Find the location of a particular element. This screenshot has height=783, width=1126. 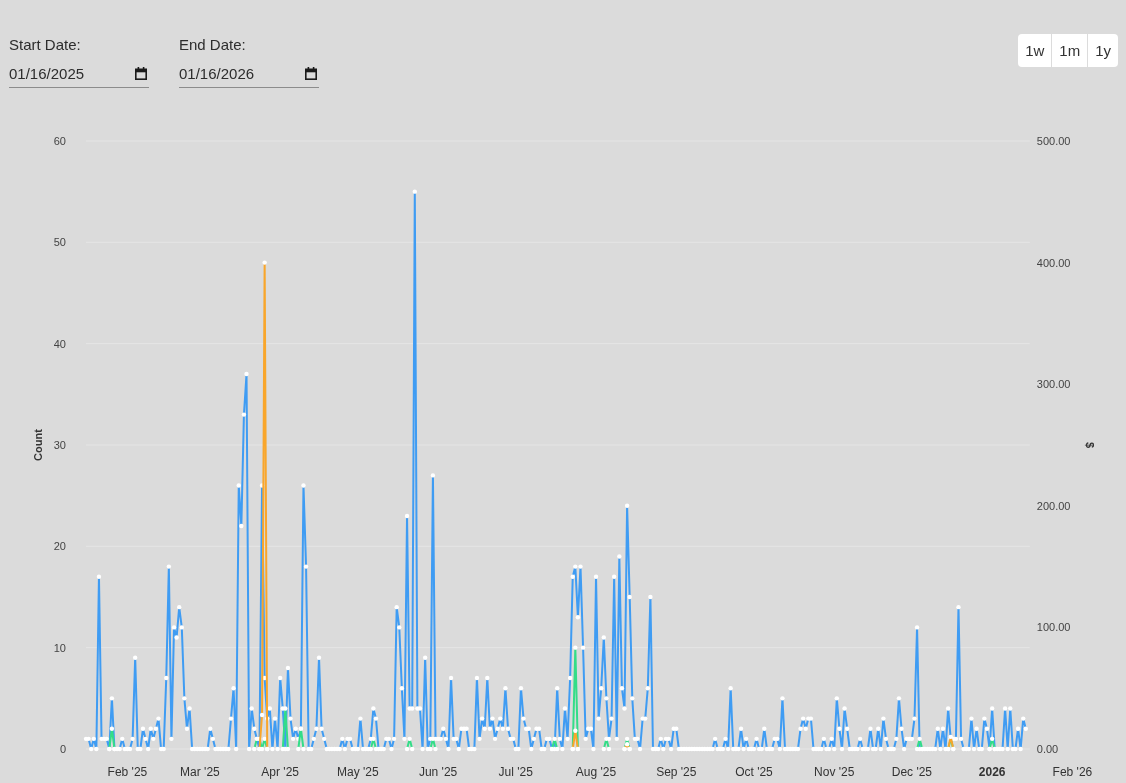

axis-tick-label: Aug '25 is located at coordinates (596, 772).